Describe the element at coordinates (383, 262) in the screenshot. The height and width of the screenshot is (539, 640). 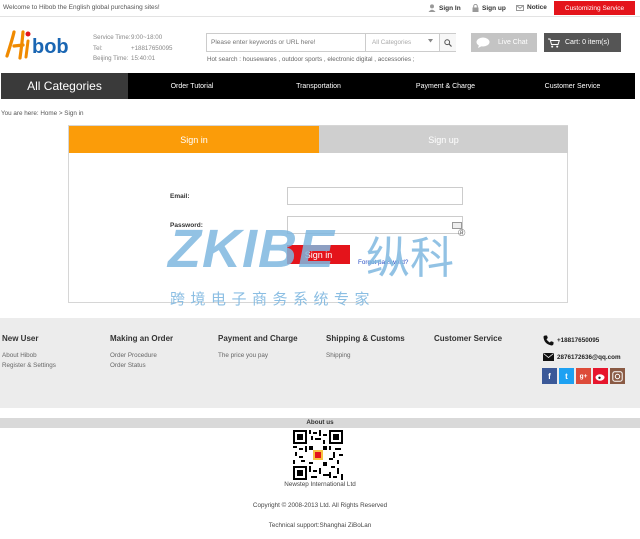
I see `forgot-password-link: Forgot password?` at that location.